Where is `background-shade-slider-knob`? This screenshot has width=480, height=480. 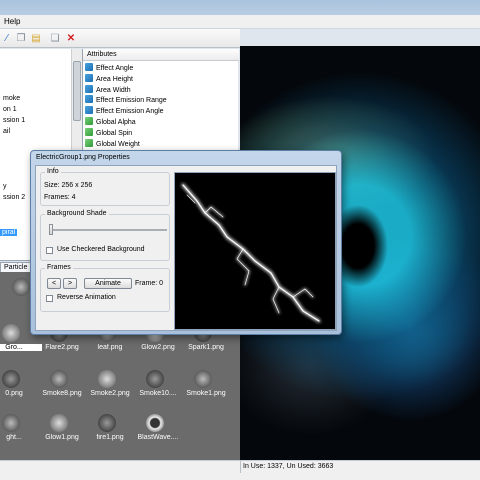
background-shade-slider-knob is located at coordinates (51, 229).